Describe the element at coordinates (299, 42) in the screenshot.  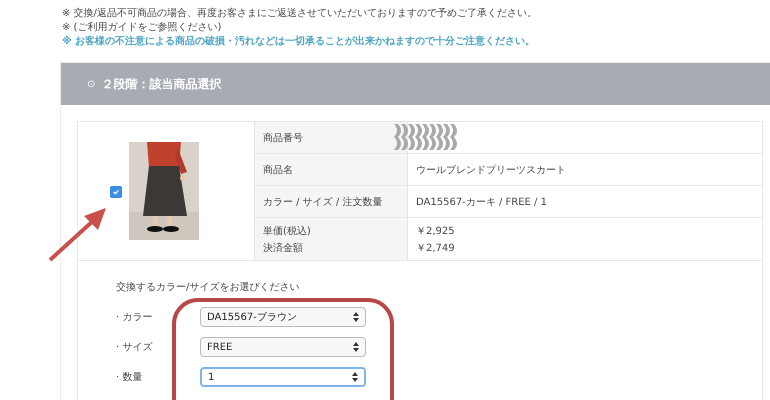
I see `notice-text: ※ お客様の不注意による商品の破損・汚れなどは一切承ることが出来かねますので十分ご注意ください。` at that location.